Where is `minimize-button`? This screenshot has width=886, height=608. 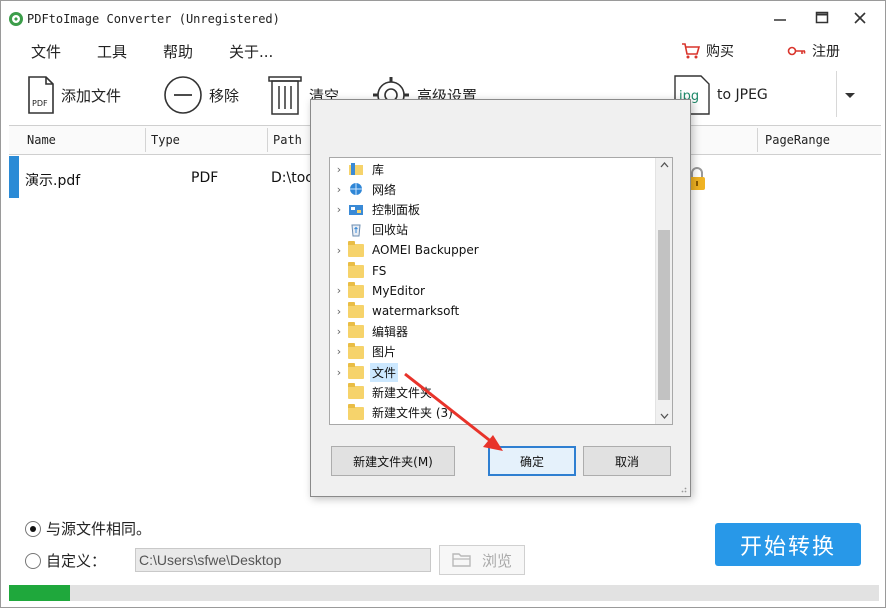
minimize-button is located at coordinates (780, 20).